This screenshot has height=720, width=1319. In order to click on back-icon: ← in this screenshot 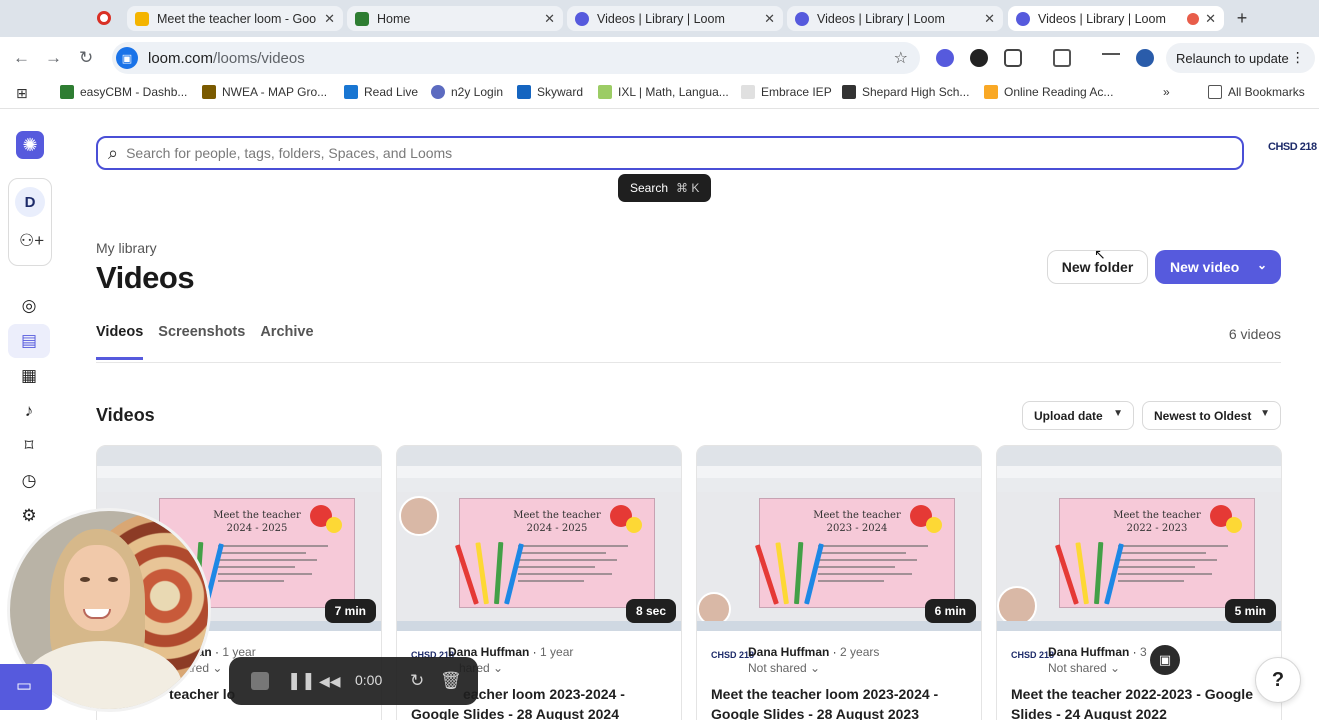, I will do `click(21, 58)`.